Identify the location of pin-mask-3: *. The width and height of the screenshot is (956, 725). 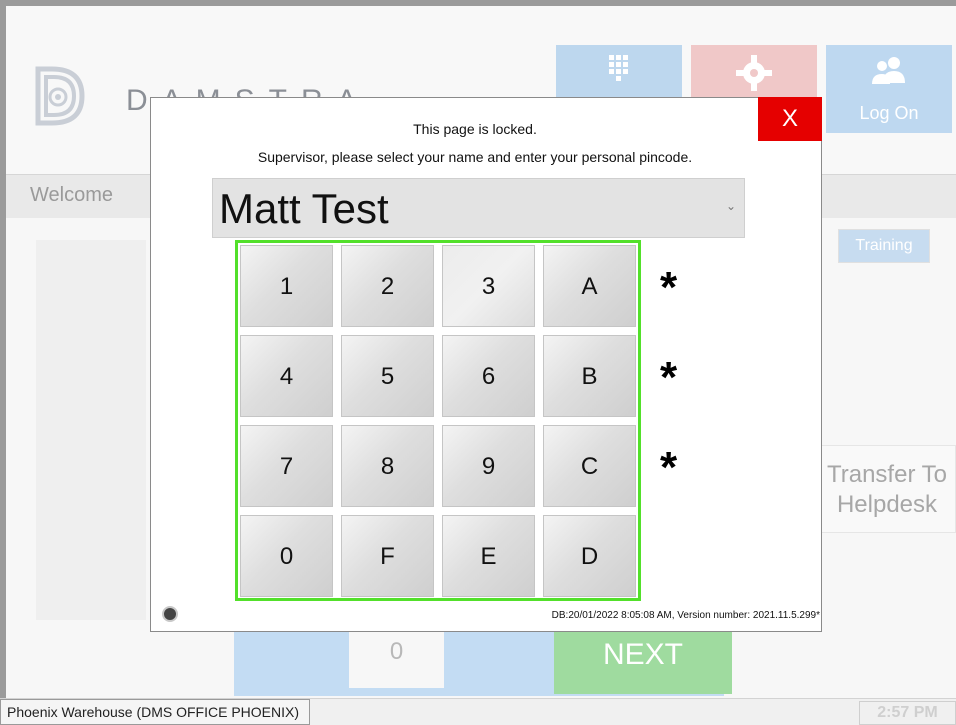
(669, 467).